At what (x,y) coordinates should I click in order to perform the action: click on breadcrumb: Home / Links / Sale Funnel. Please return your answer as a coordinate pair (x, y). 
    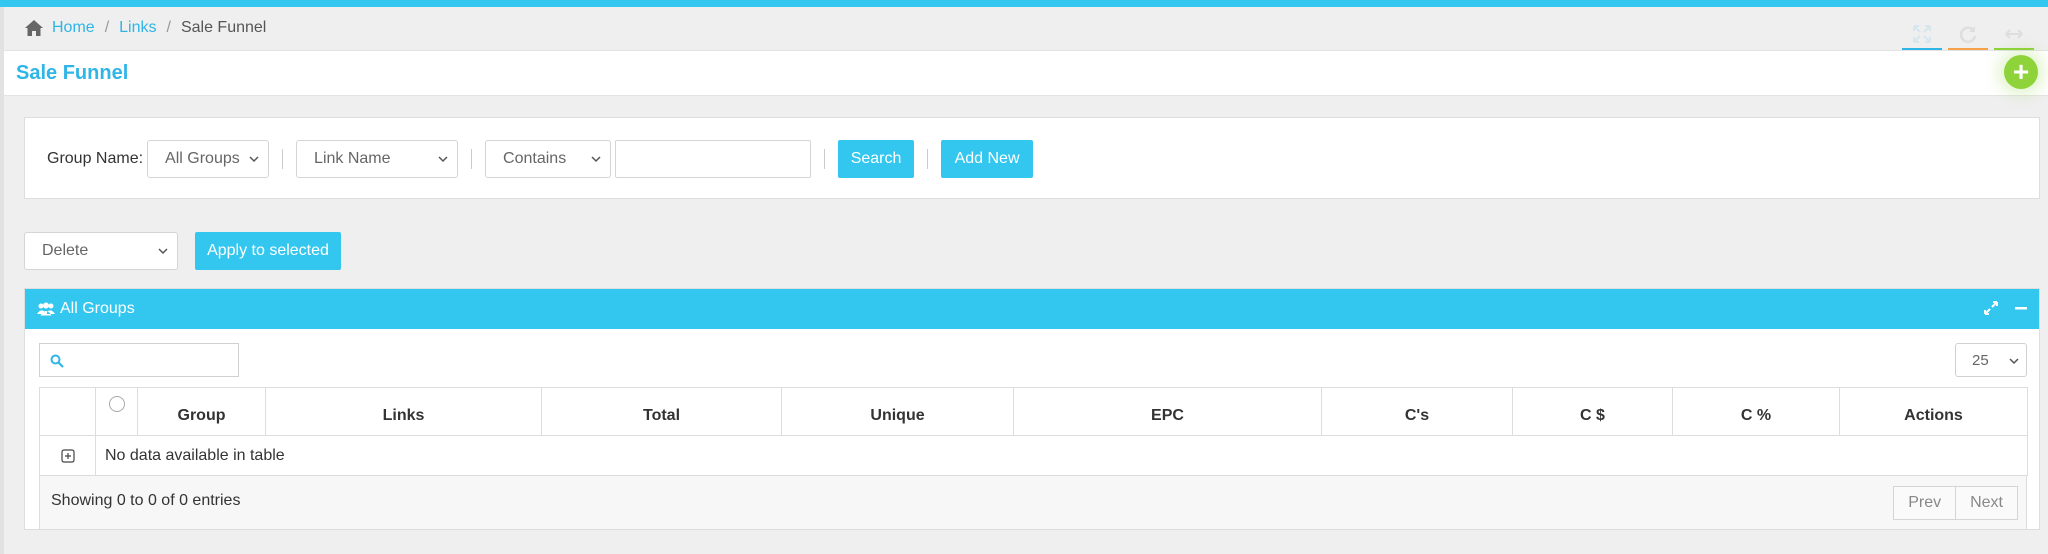
    Looking at the image, I should click on (145, 28).